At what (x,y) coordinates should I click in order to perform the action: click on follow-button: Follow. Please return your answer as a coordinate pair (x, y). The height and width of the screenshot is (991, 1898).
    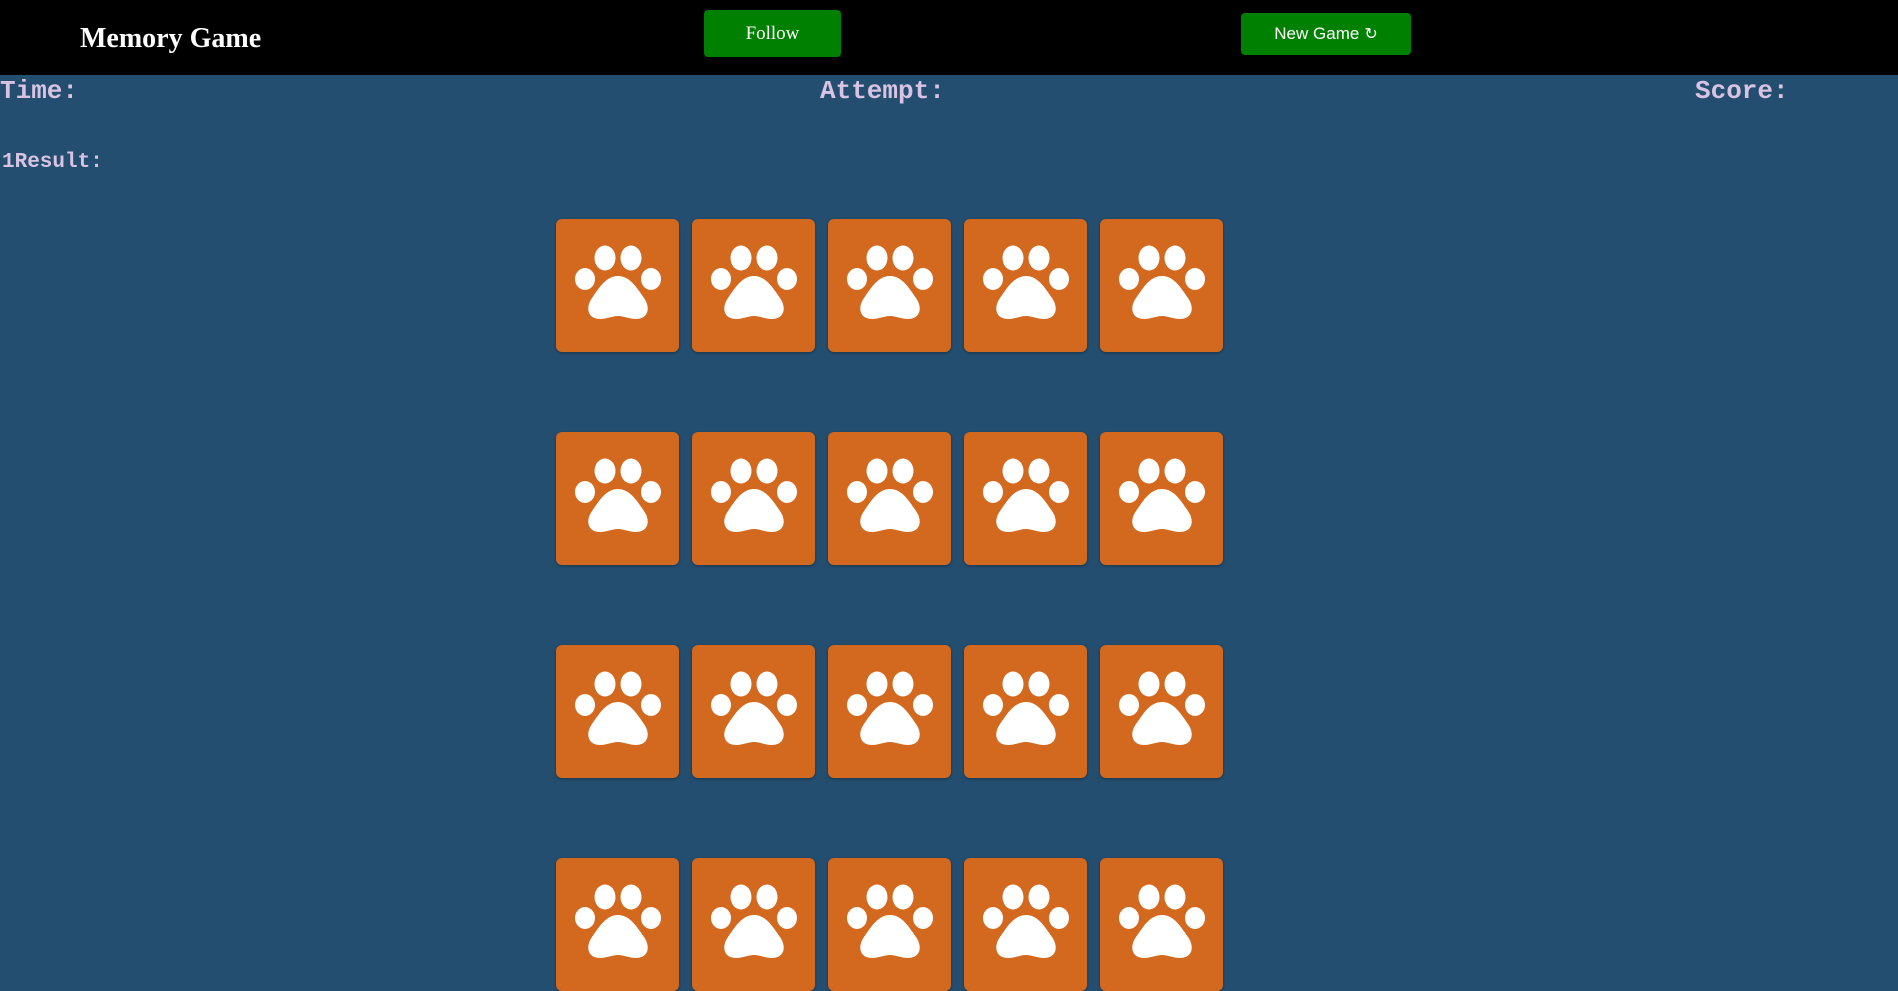
    Looking at the image, I should click on (772, 33).